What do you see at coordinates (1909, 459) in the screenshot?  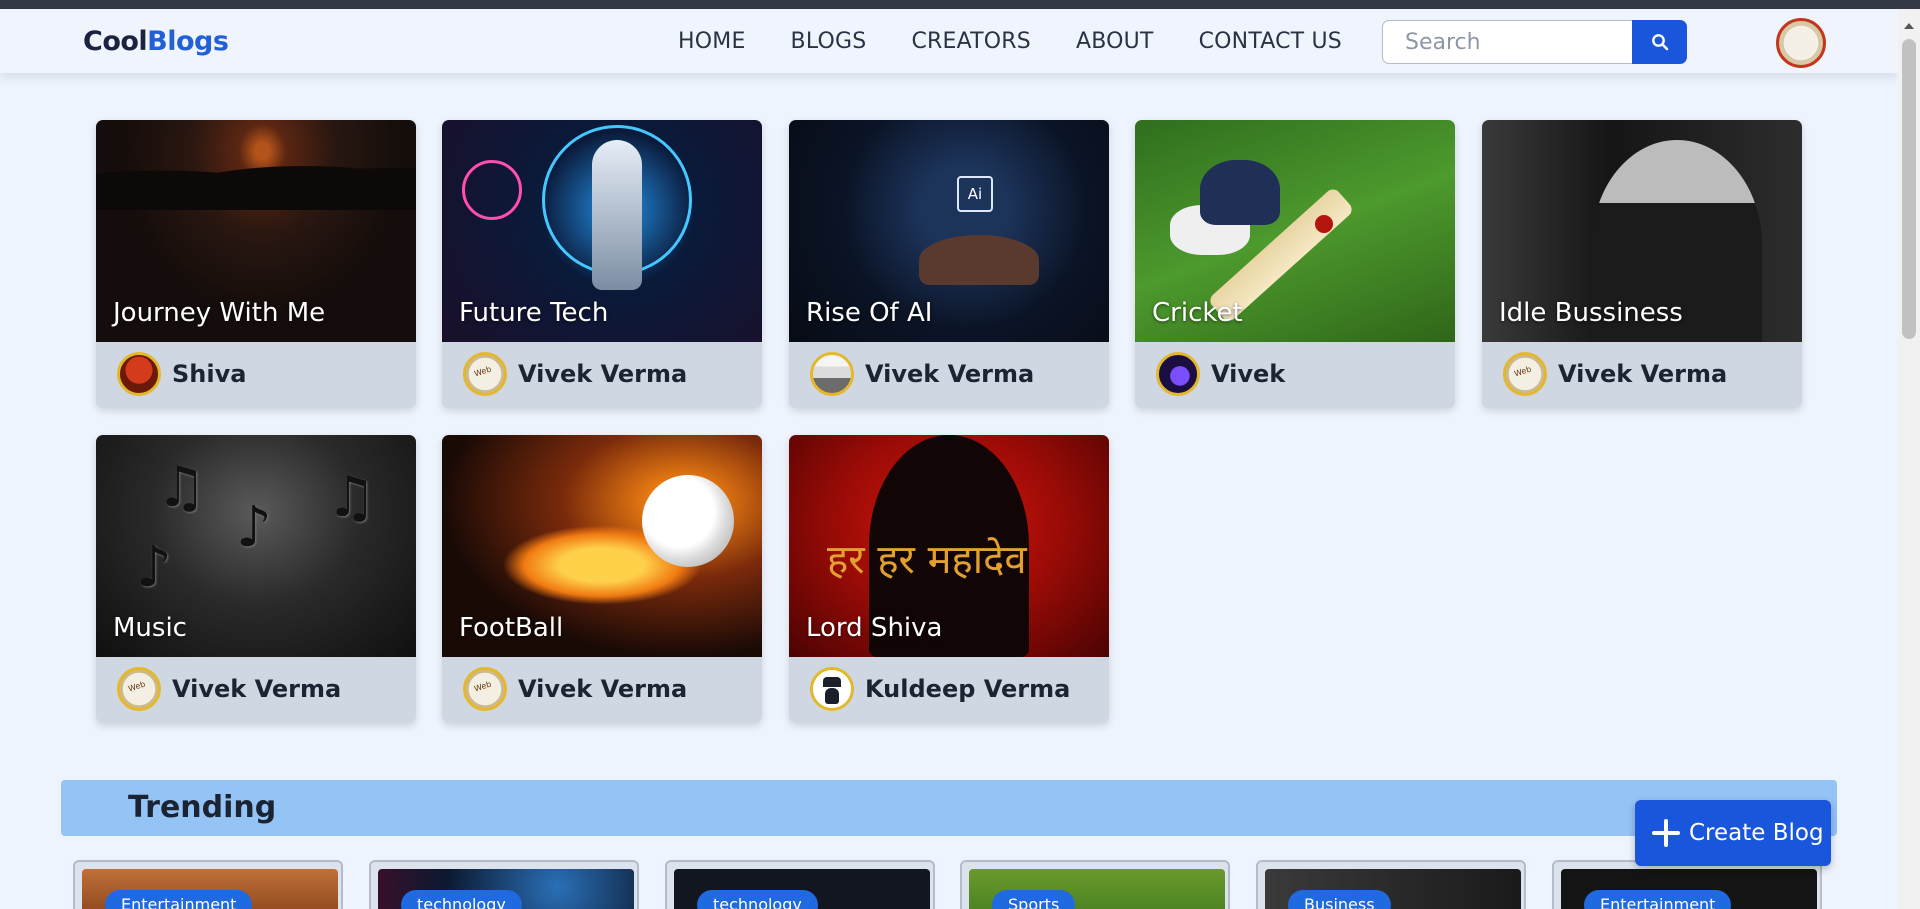 I see `page-scrollbar` at bounding box center [1909, 459].